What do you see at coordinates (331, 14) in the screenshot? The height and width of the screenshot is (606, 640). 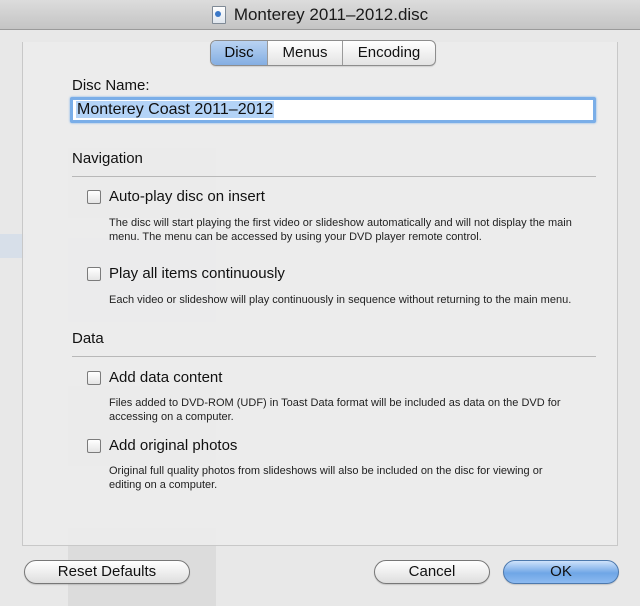 I see `window-title: Monterey 2011–2012.disc` at bounding box center [331, 14].